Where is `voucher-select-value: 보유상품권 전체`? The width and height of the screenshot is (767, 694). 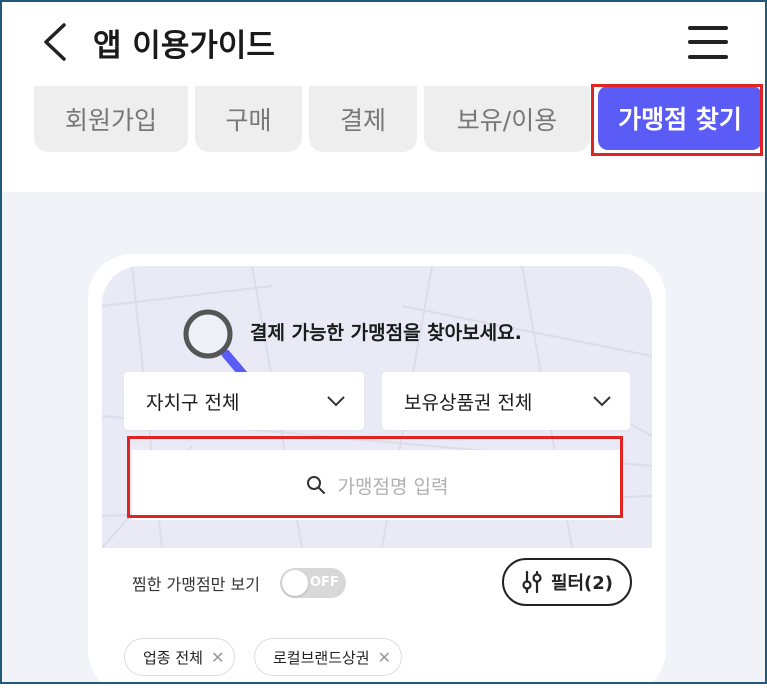
voucher-select-value: 보유상품권 전체 is located at coordinates (468, 402).